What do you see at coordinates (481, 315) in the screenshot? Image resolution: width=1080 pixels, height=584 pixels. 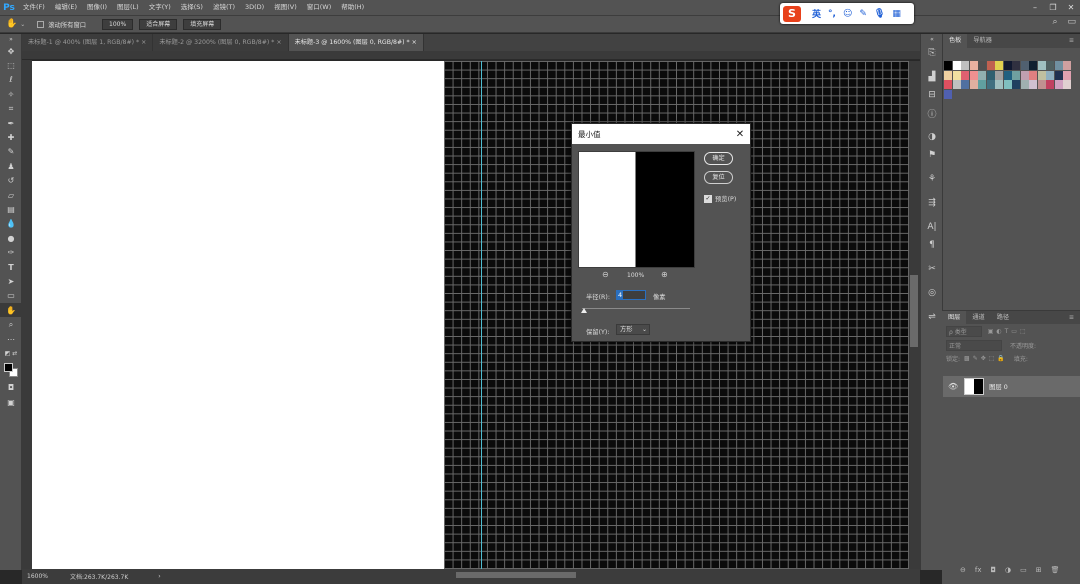 I see `guide-line` at bounding box center [481, 315].